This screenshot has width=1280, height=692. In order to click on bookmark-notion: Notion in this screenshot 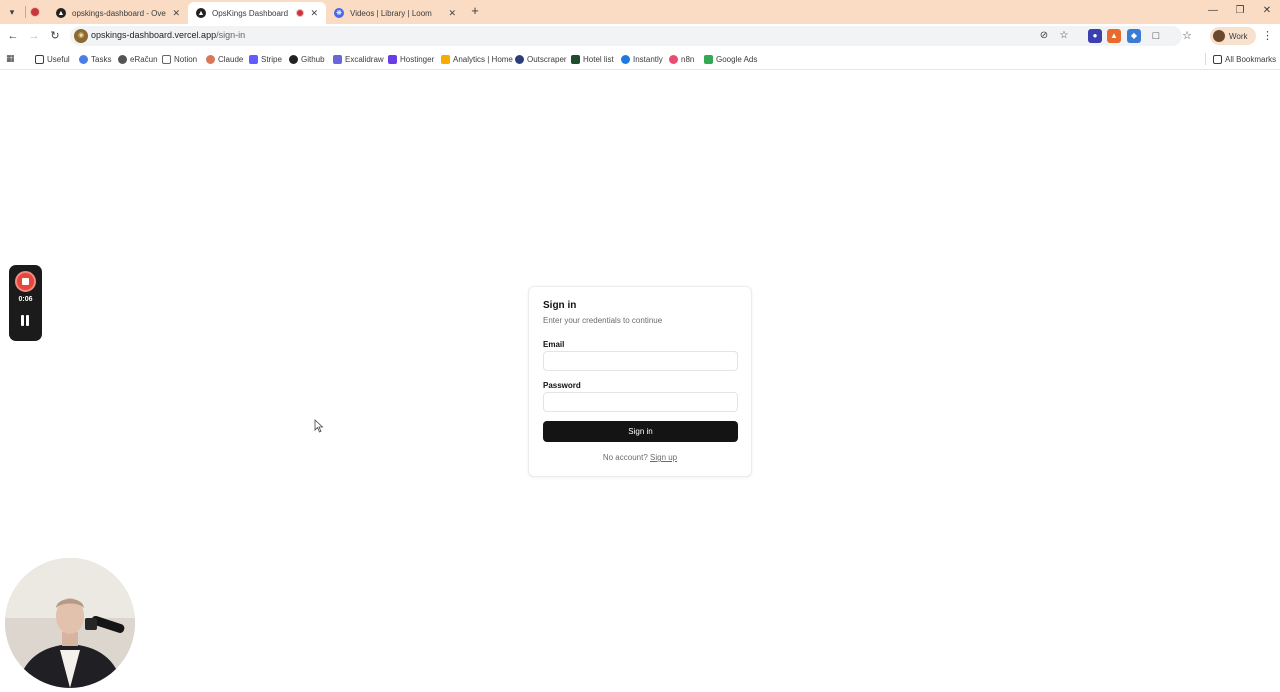, I will do `click(179, 59)`.